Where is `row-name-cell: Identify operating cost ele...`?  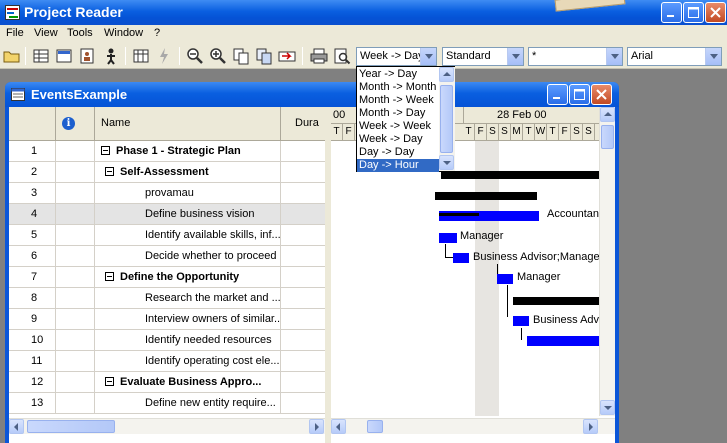 row-name-cell: Identify operating cost ele... is located at coordinates (188, 361).